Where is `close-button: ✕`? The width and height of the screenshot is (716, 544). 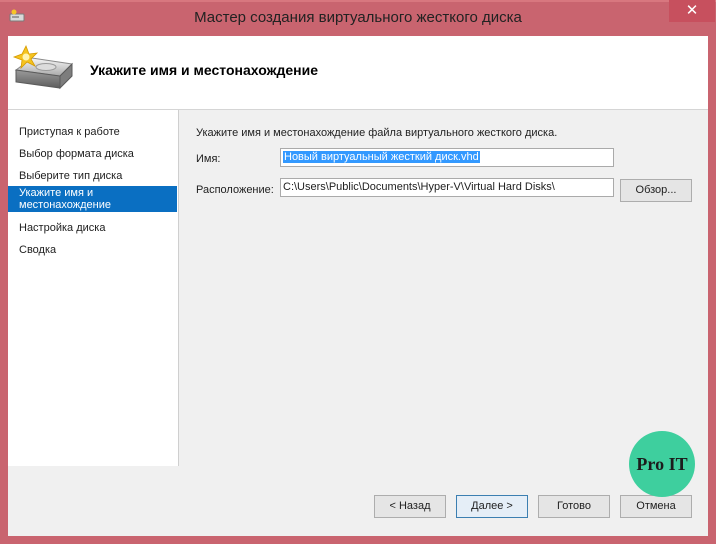
close-button: ✕ is located at coordinates (692, 11).